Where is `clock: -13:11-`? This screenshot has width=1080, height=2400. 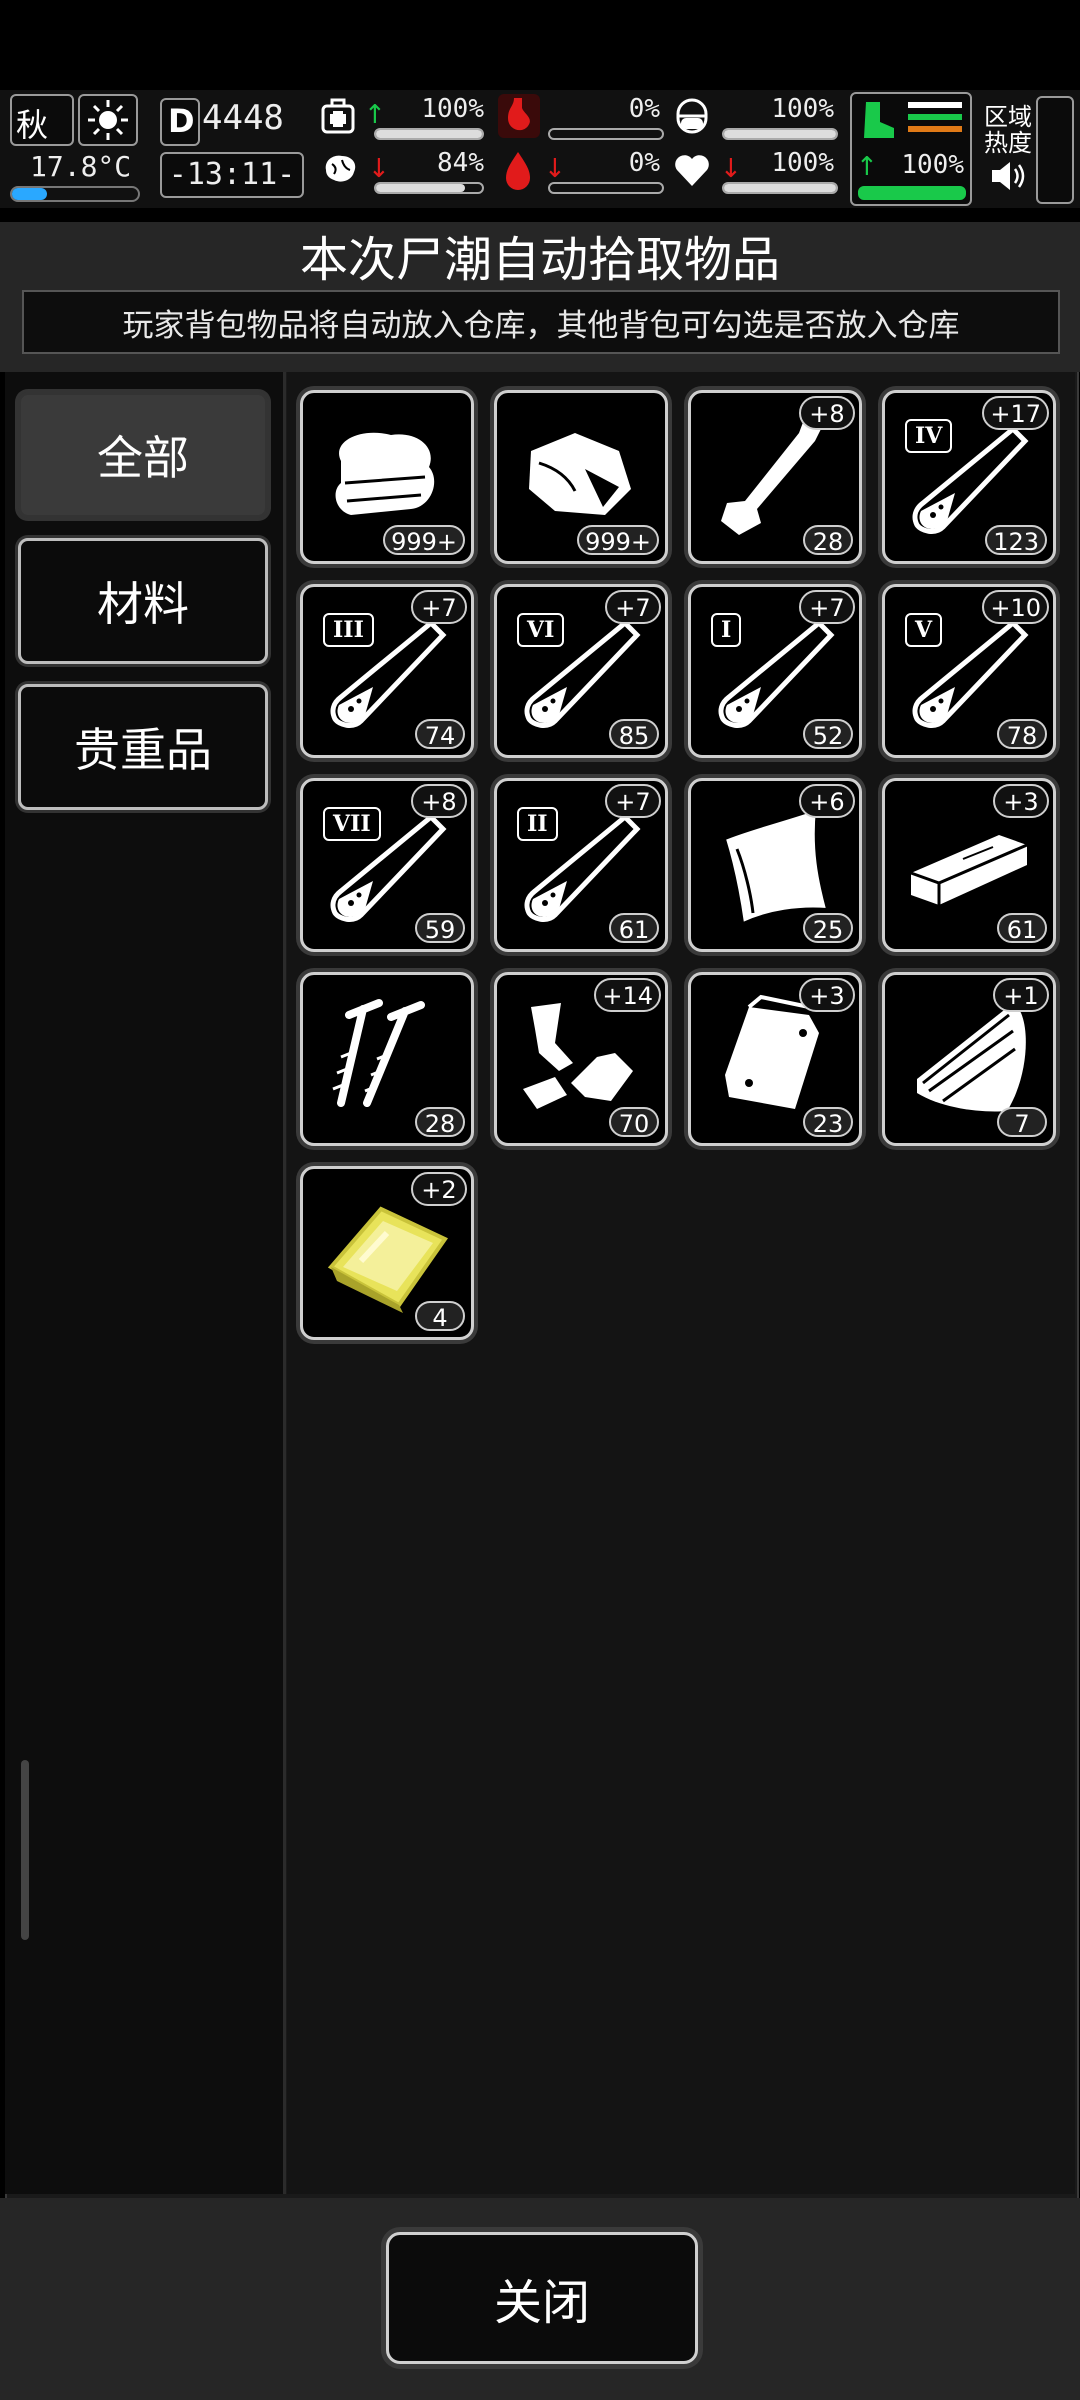
clock: -13:11- is located at coordinates (232, 175).